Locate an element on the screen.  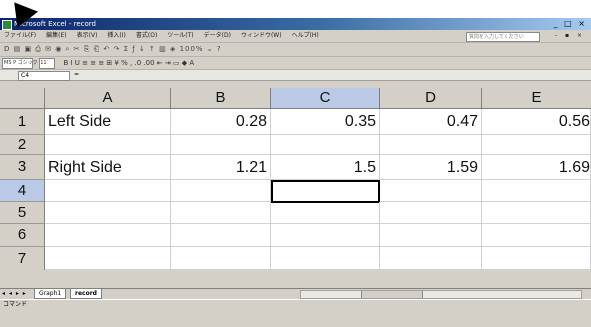
cell-e1: 0.56 is located at coordinates (536, 122).